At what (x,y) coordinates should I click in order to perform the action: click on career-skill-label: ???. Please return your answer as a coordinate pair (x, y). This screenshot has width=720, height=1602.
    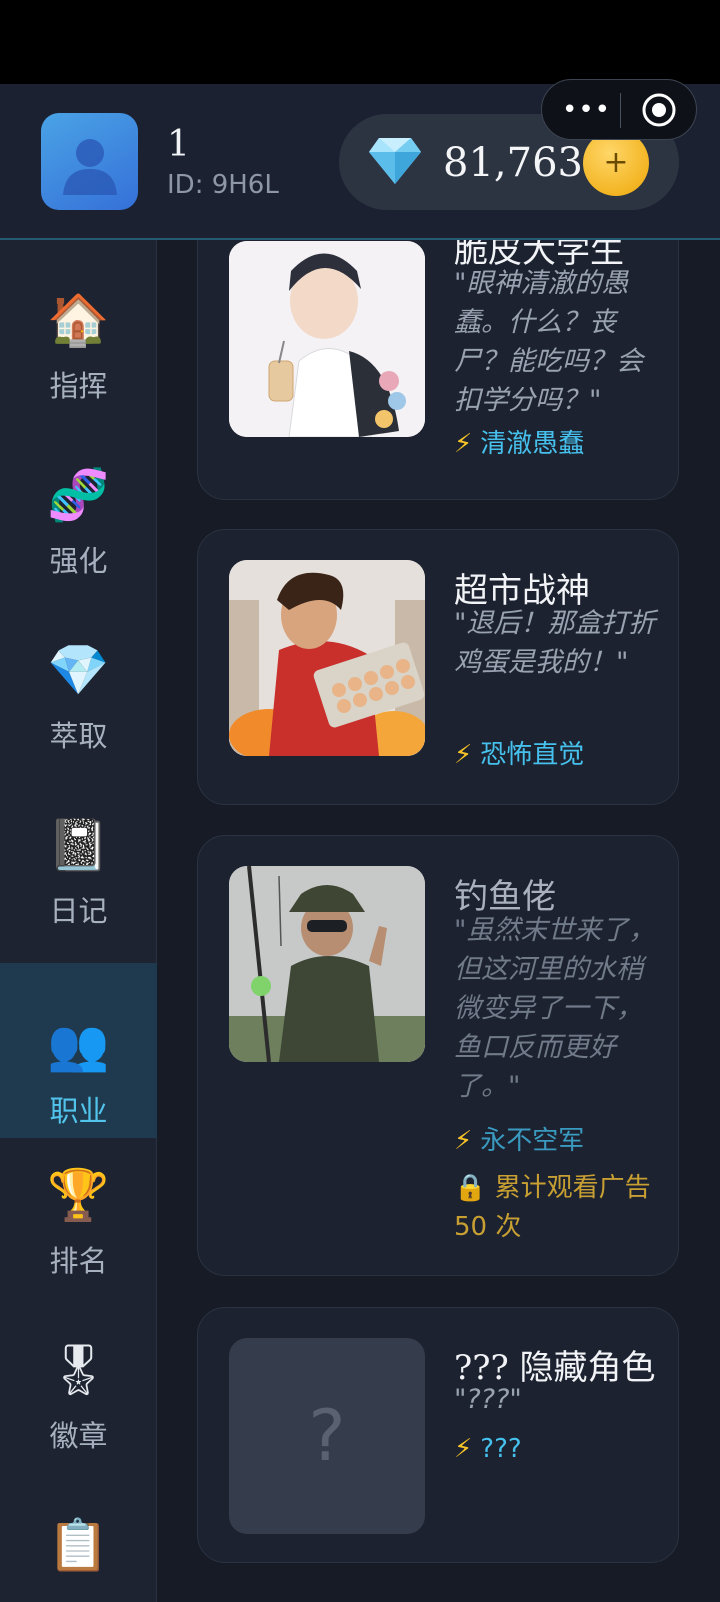
    Looking at the image, I should click on (501, 1449).